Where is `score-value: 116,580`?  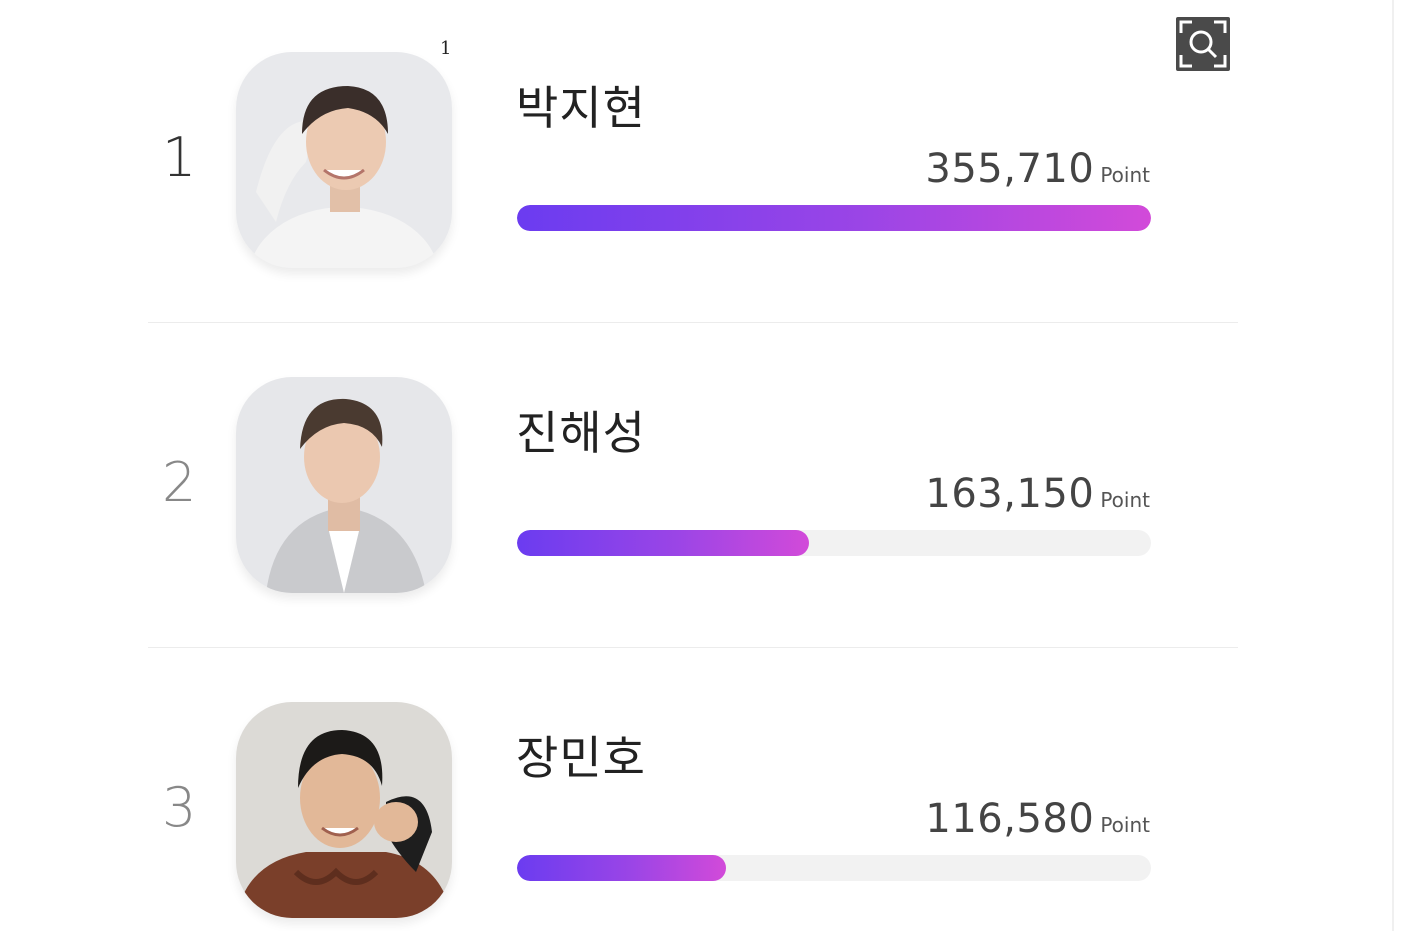 score-value: 116,580 is located at coordinates (1010, 819).